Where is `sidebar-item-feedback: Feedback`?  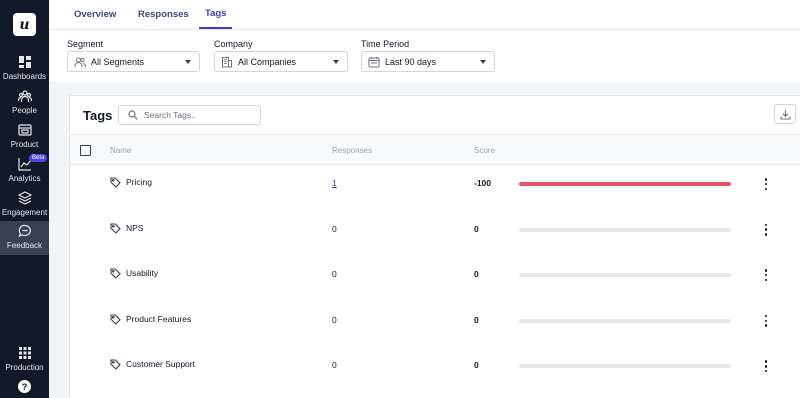 sidebar-item-feedback: Feedback is located at coordinates (24, 238).